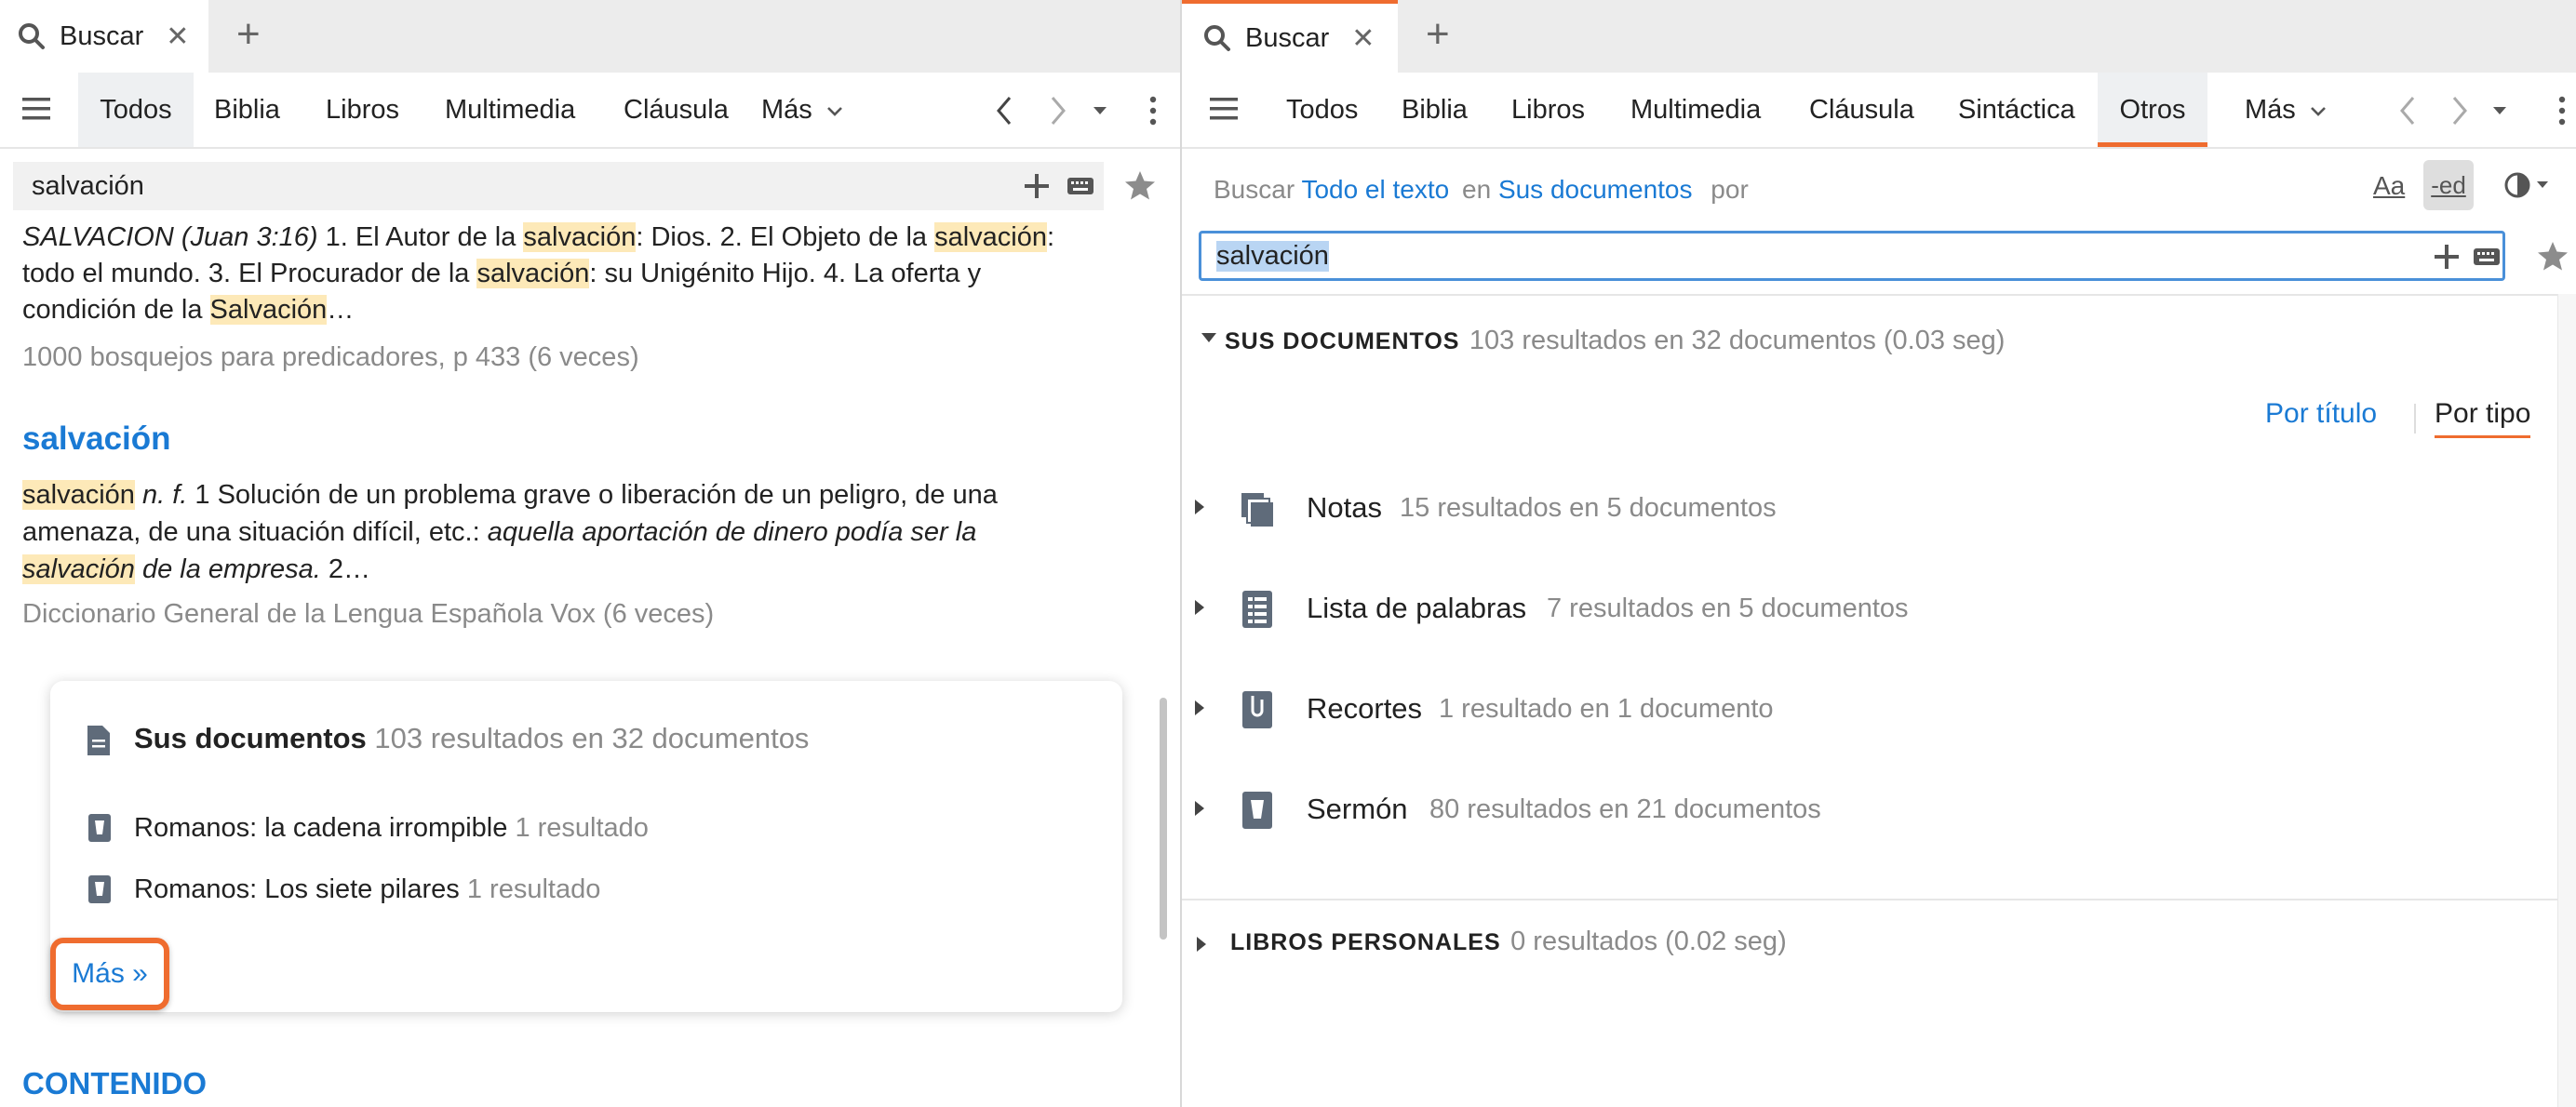 This screenshot has height=1107, width=2576. I want to click on divider-line, so click(1869, 899).